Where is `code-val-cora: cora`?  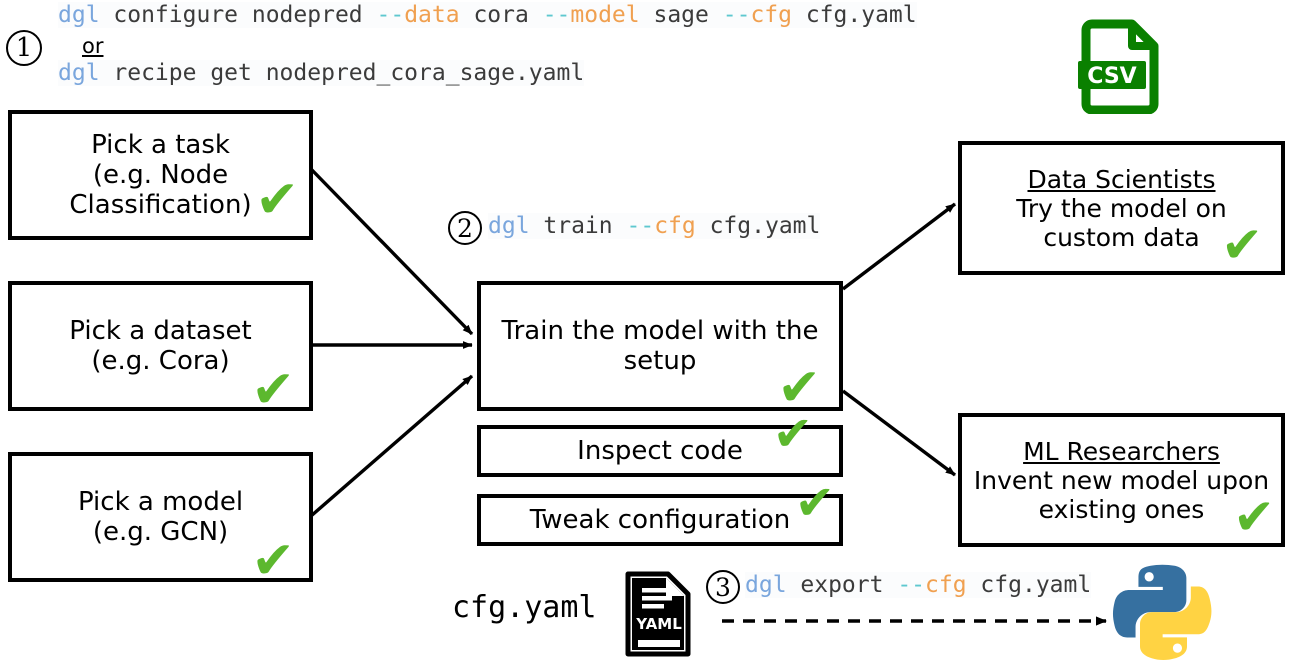 code-val-cora: cora is located at coordinates (501, 15).